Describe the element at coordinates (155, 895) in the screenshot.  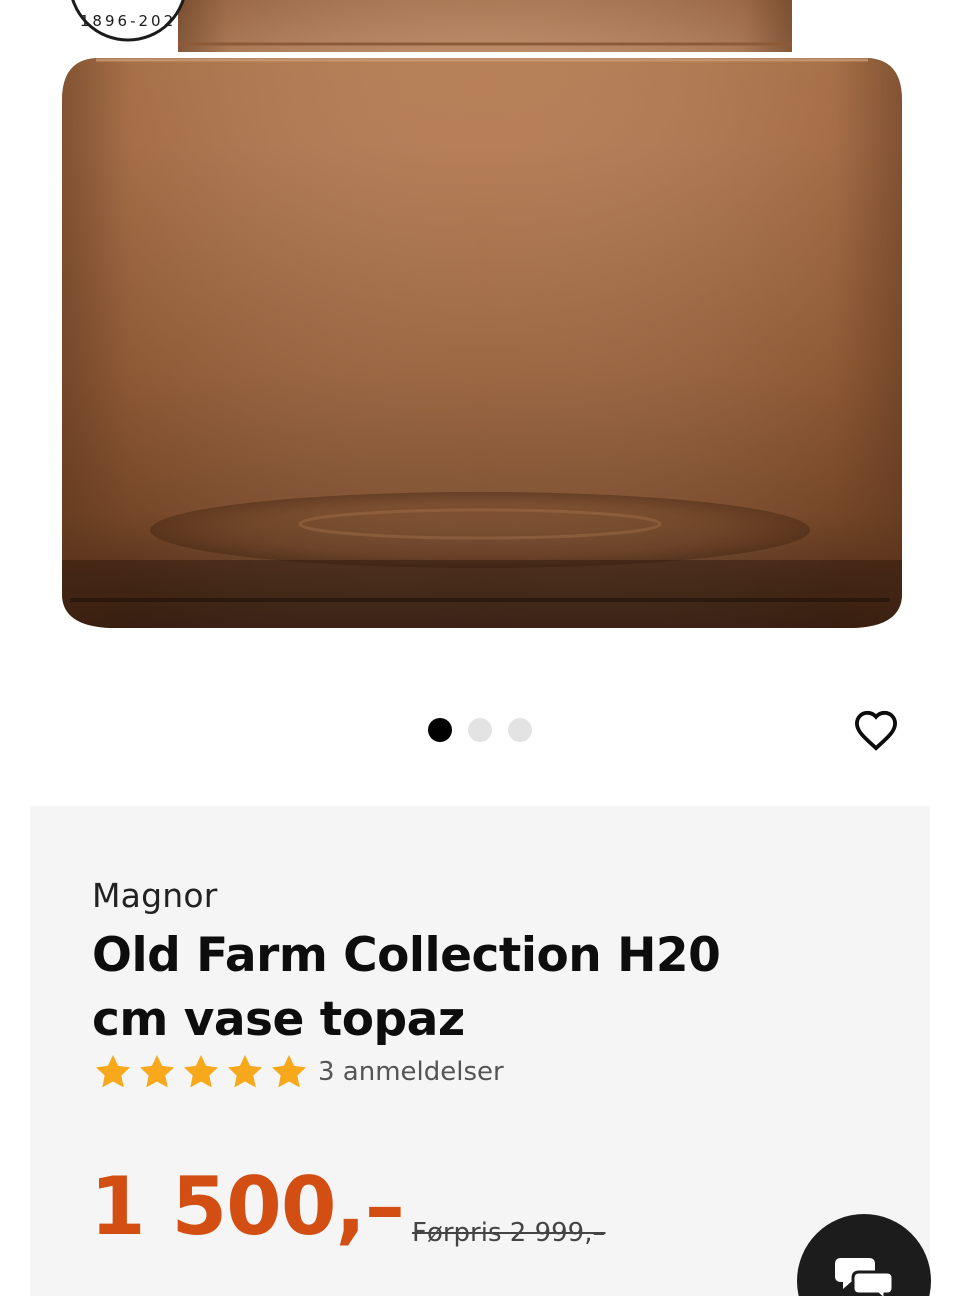
I see `brand-name: Magnor` at that location.